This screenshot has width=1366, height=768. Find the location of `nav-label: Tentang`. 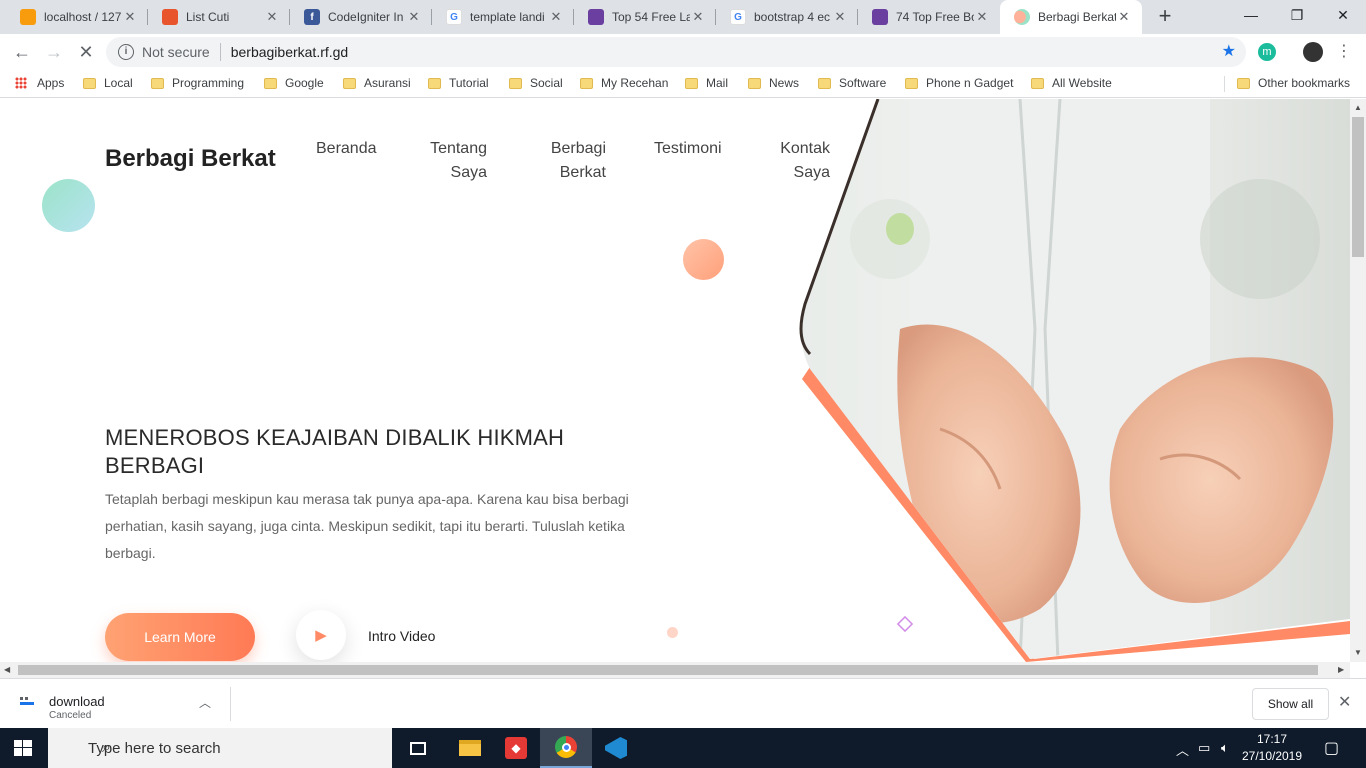

nav-label: Tentang is located at coordinates (458, 148).